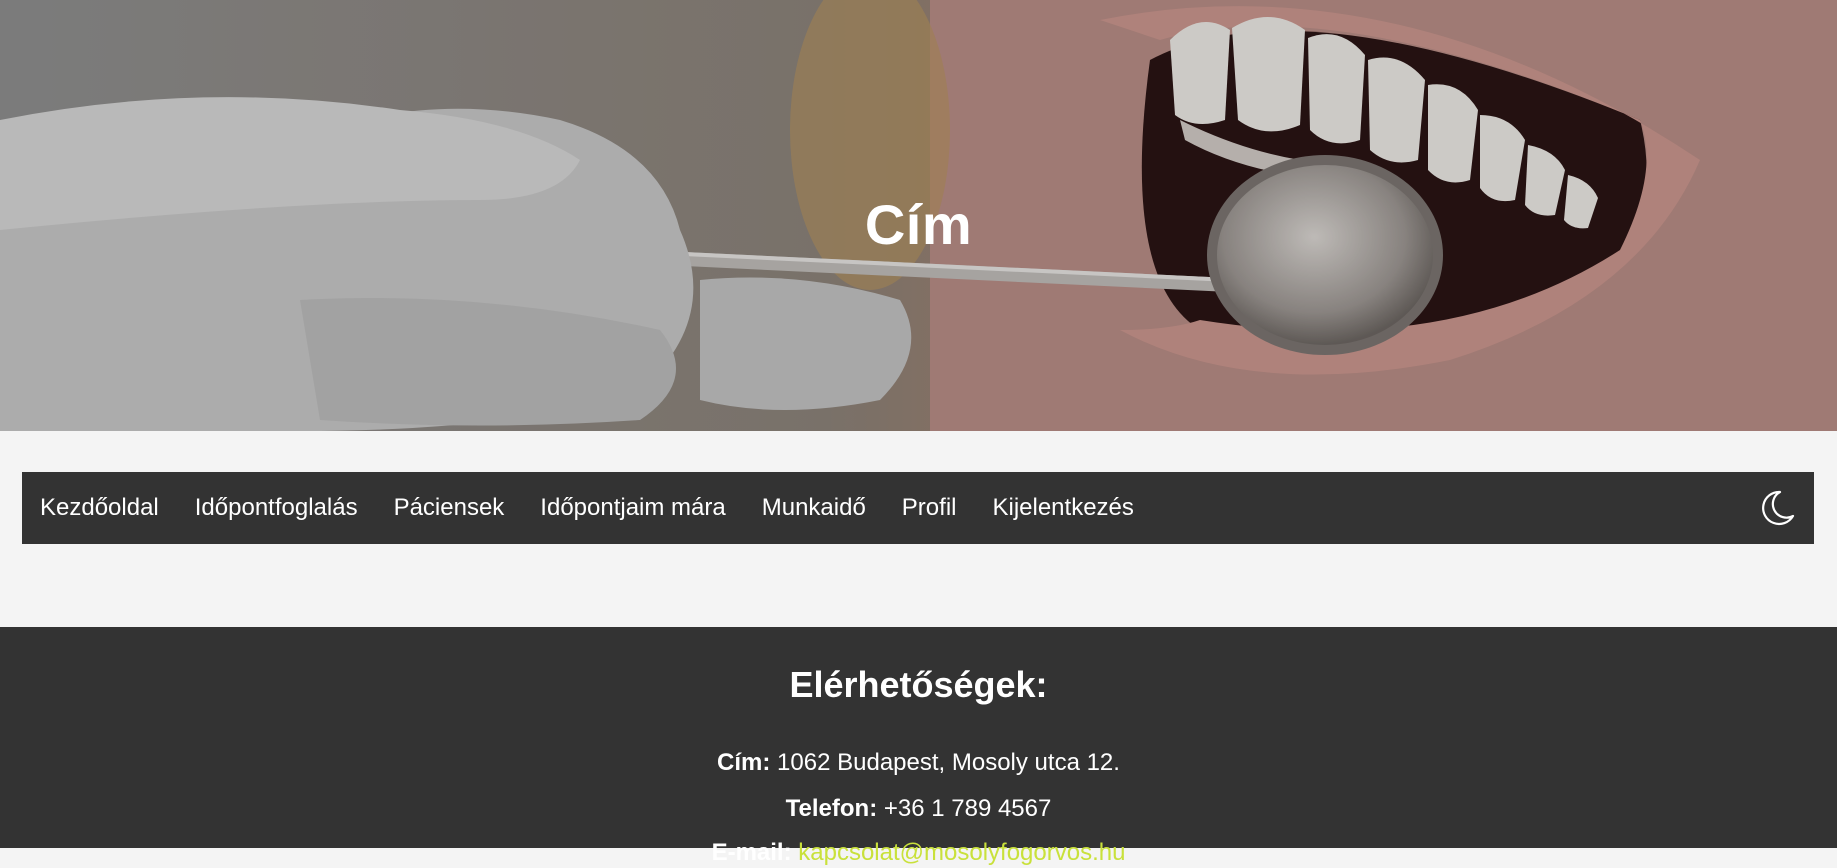  What do you see at coordinates (1062, 508) in the screenshot?
I see `nav-item-logout: Kijelentkezés` at bounding box center [1062, 508].